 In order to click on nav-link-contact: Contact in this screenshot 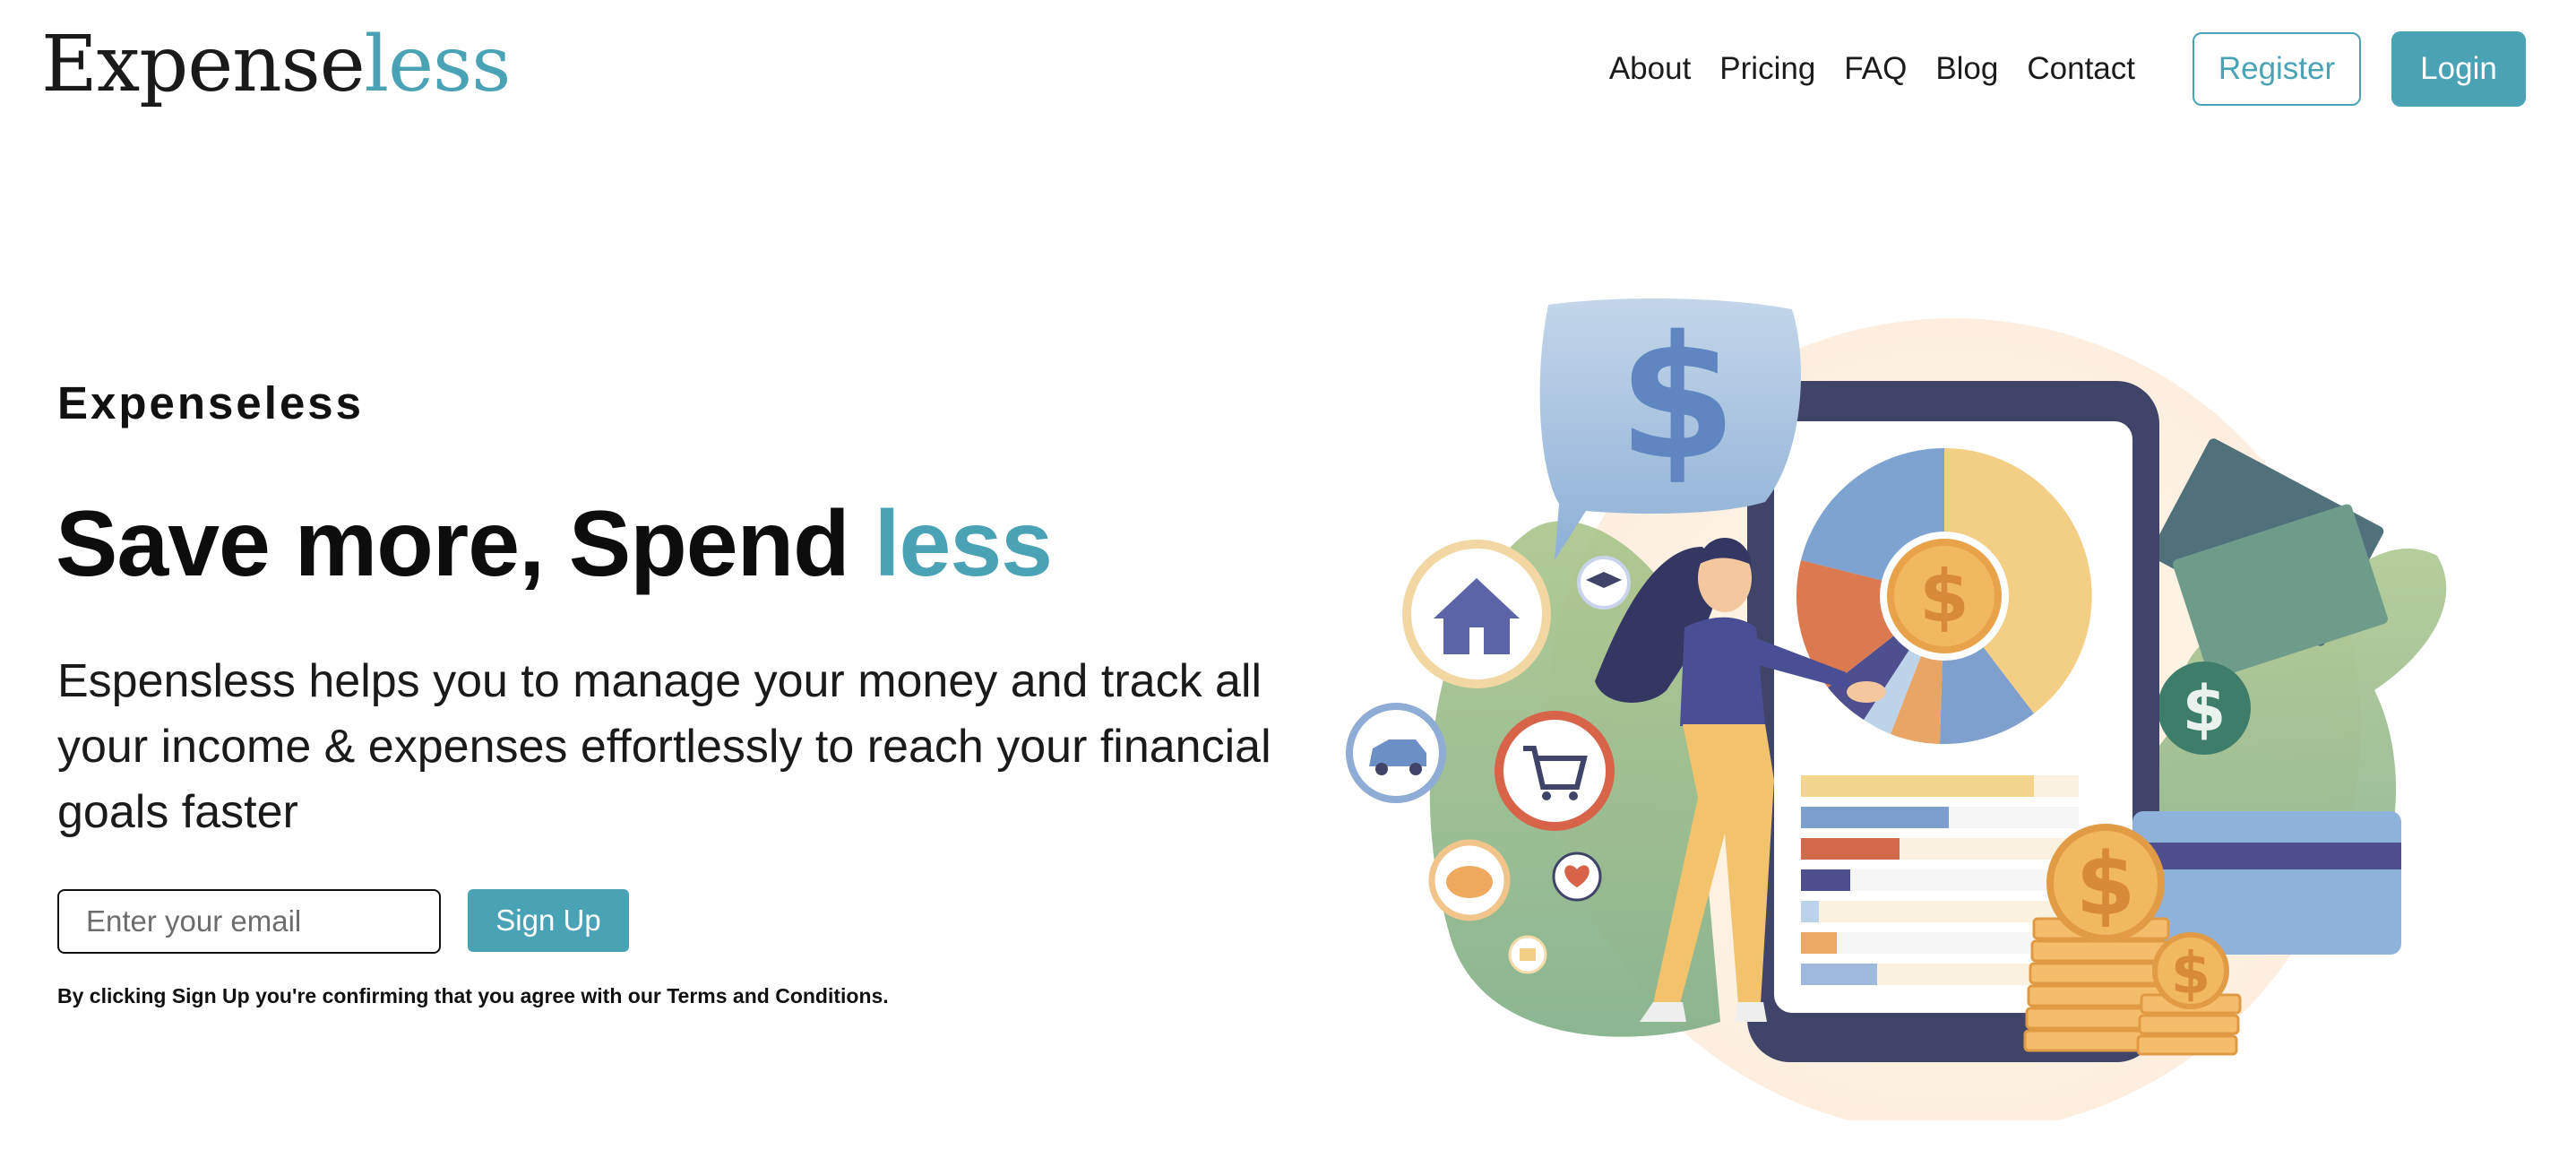, I will do `click(2081, 69)`.